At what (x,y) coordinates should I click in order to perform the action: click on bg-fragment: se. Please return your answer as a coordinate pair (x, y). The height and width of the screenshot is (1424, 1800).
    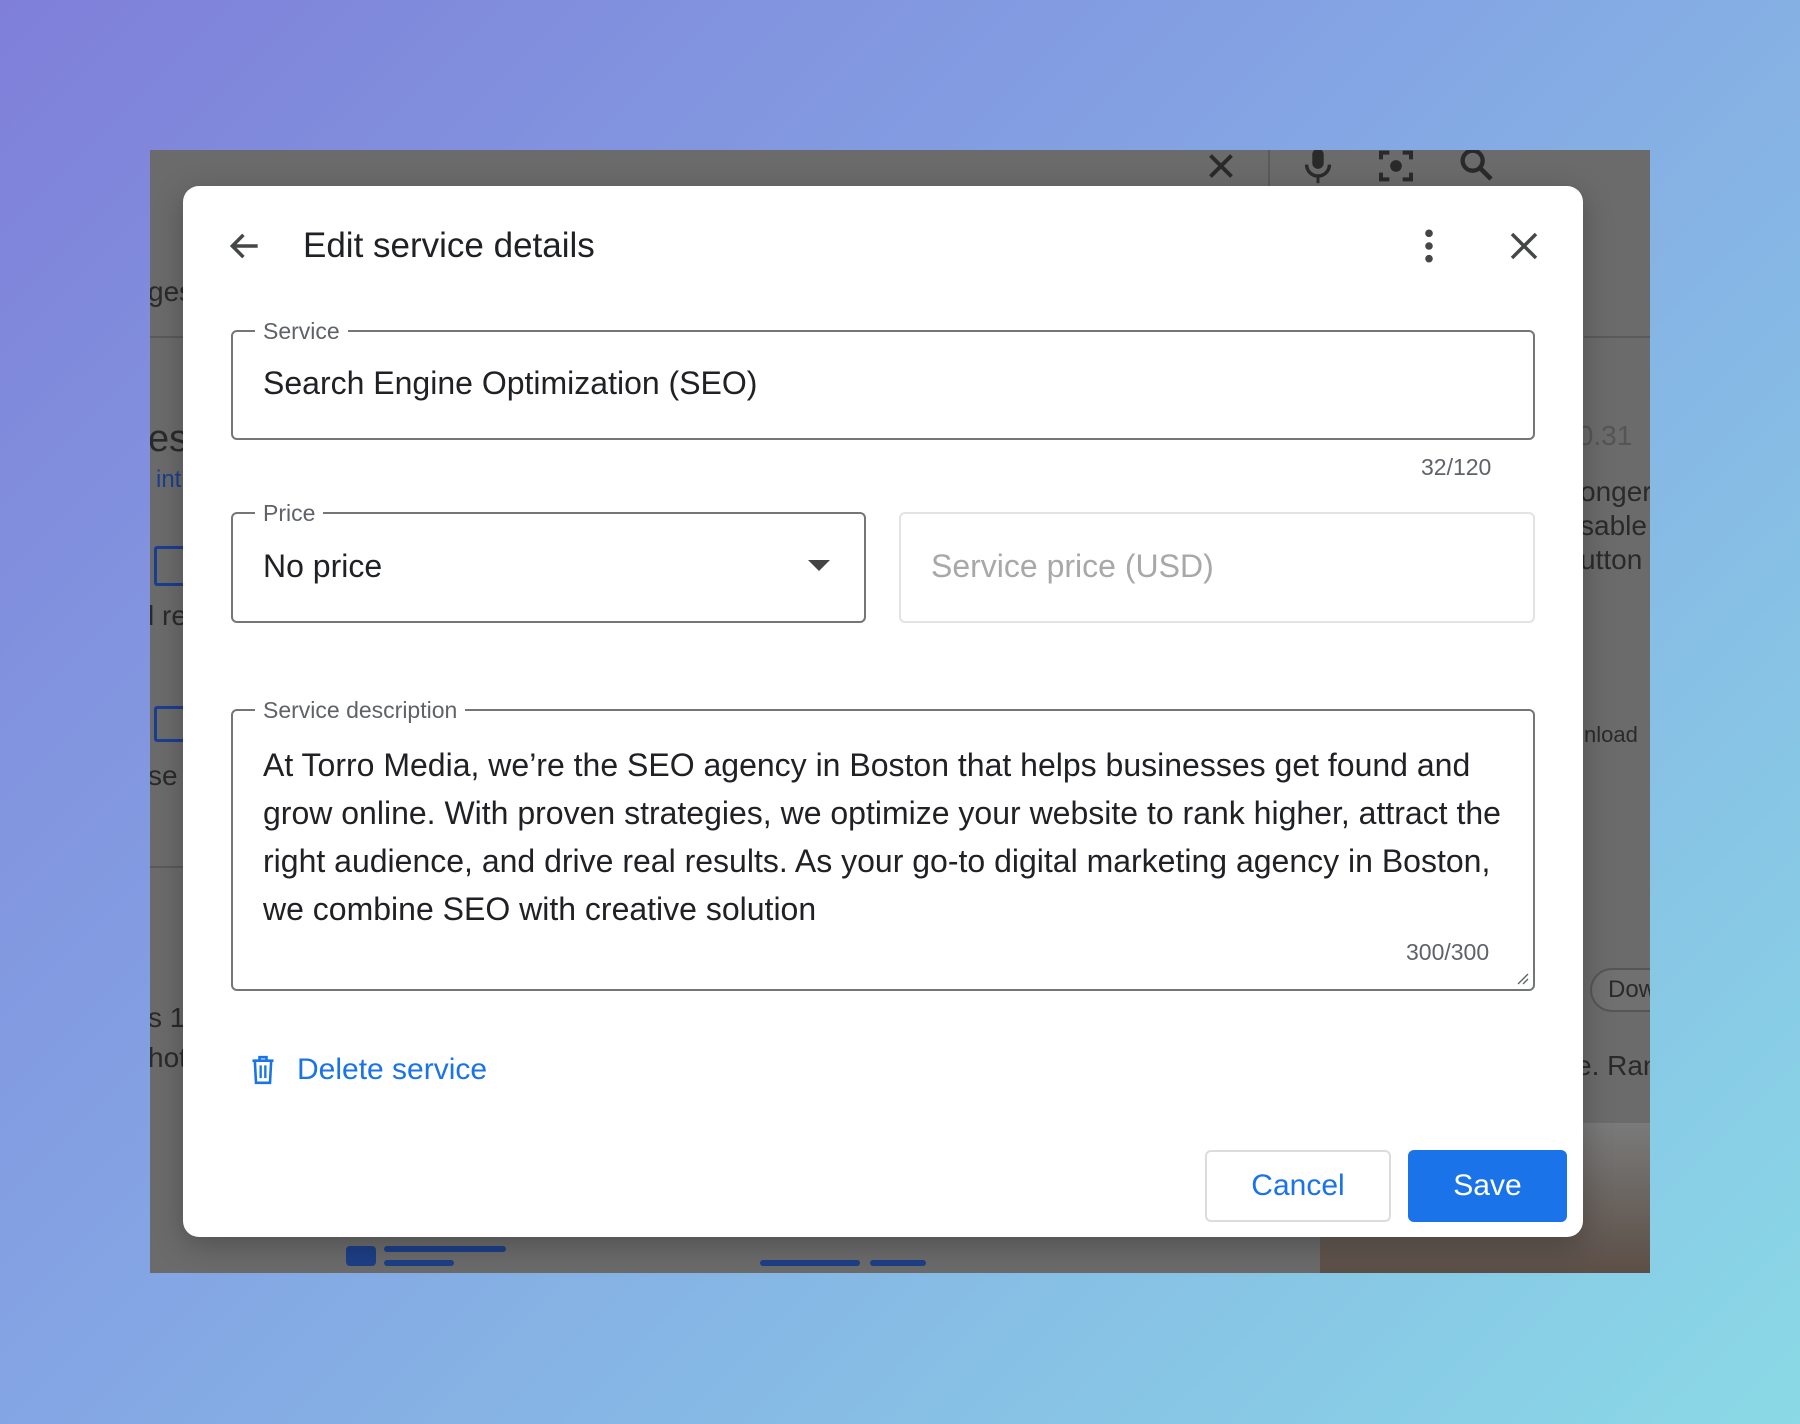
    Looking at the image, I should click on (164, 775).